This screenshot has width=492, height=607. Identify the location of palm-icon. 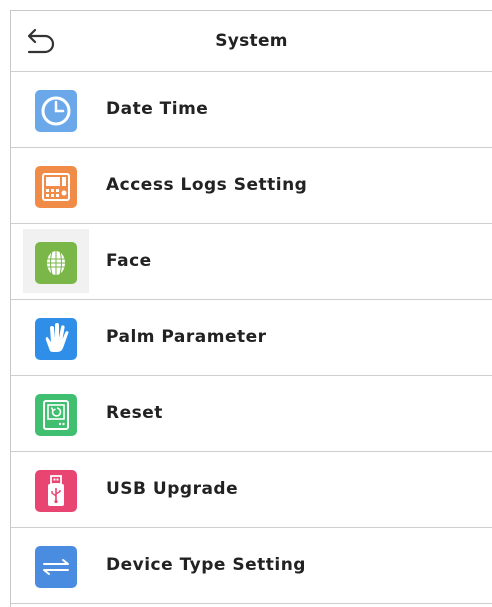
(56, 339).